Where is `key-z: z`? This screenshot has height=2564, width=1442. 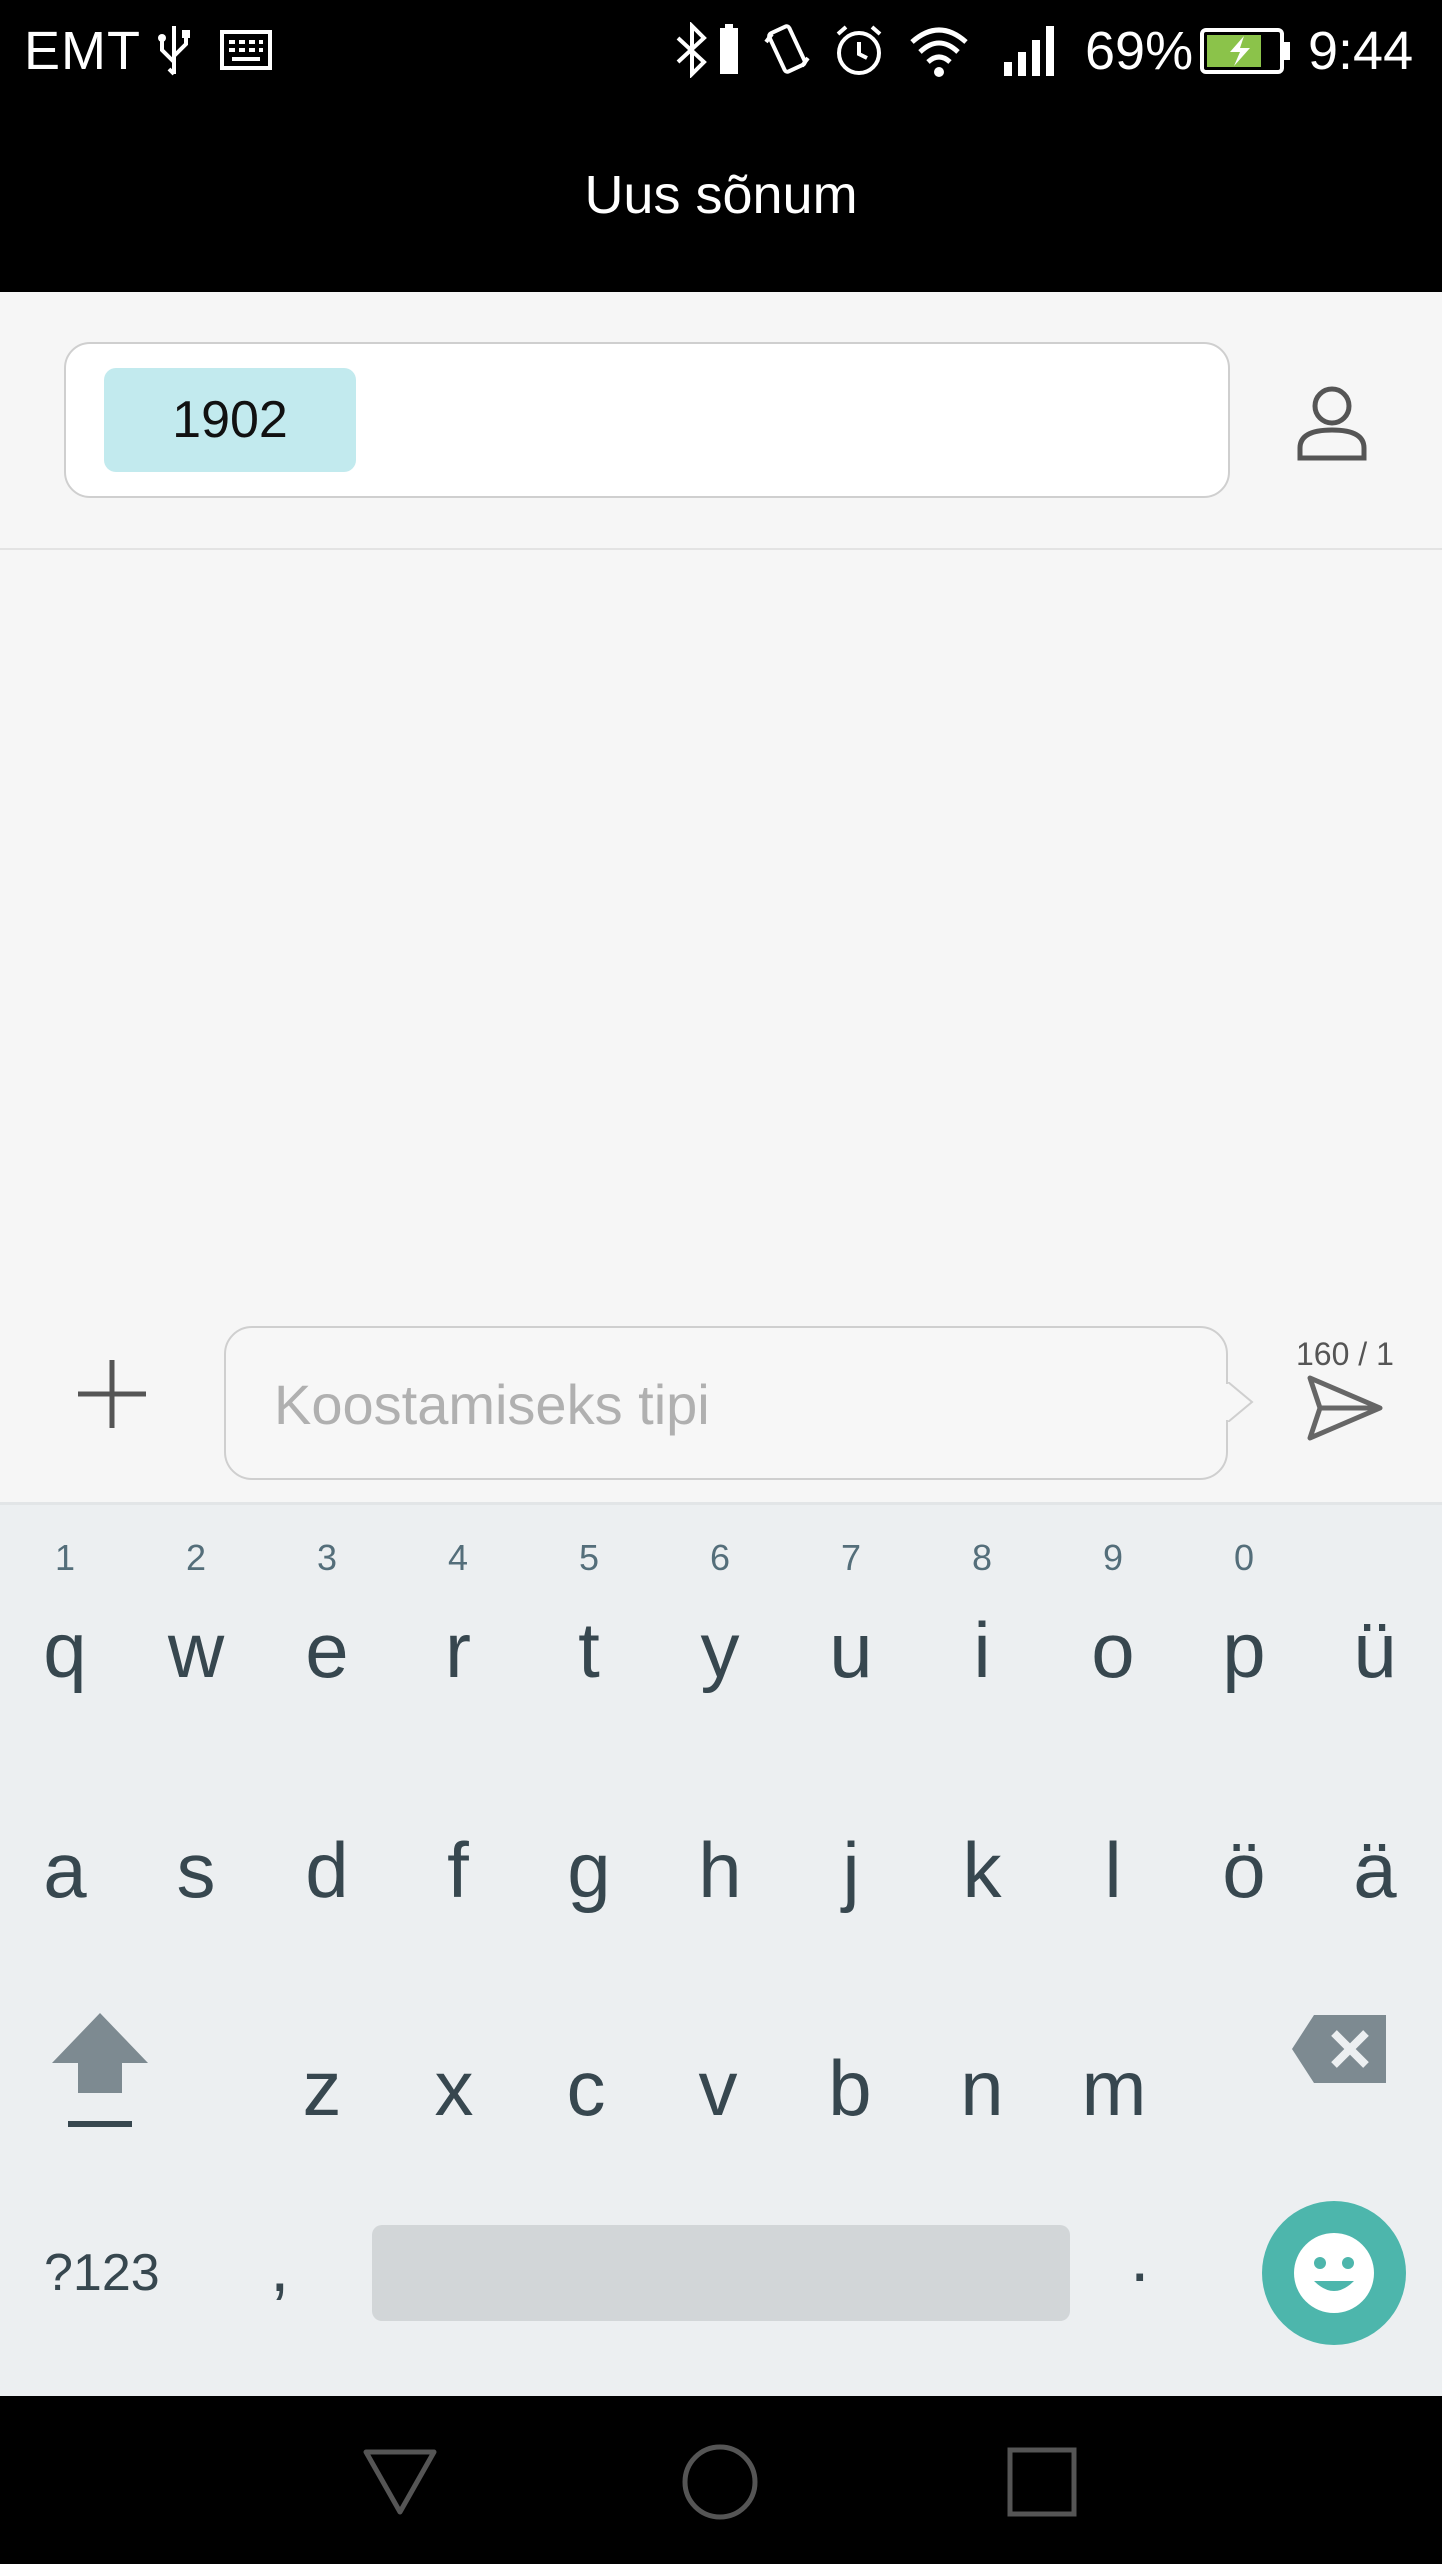
key-z: z is located at coordinates (322, 2088).